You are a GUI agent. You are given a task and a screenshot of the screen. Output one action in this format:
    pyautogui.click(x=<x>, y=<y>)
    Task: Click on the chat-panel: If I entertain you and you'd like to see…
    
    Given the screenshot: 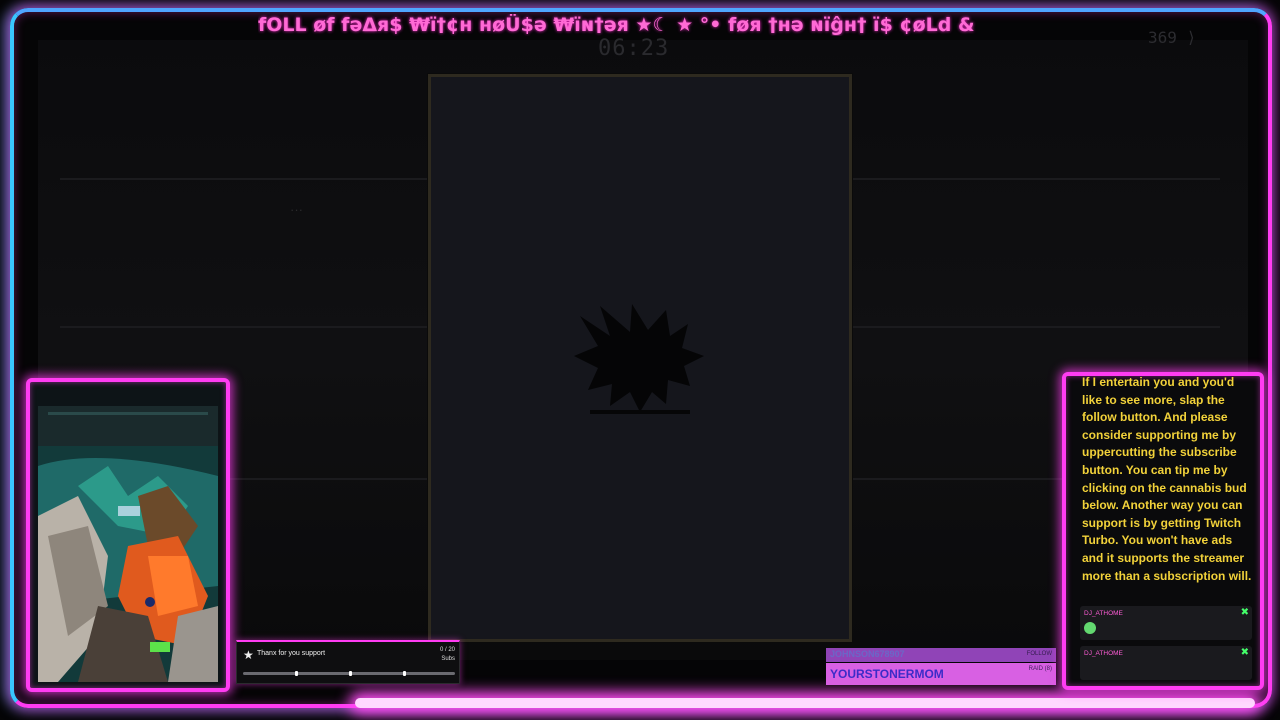 What is the action you would take?
    pyautogui.click(x=1163, y=531)
    